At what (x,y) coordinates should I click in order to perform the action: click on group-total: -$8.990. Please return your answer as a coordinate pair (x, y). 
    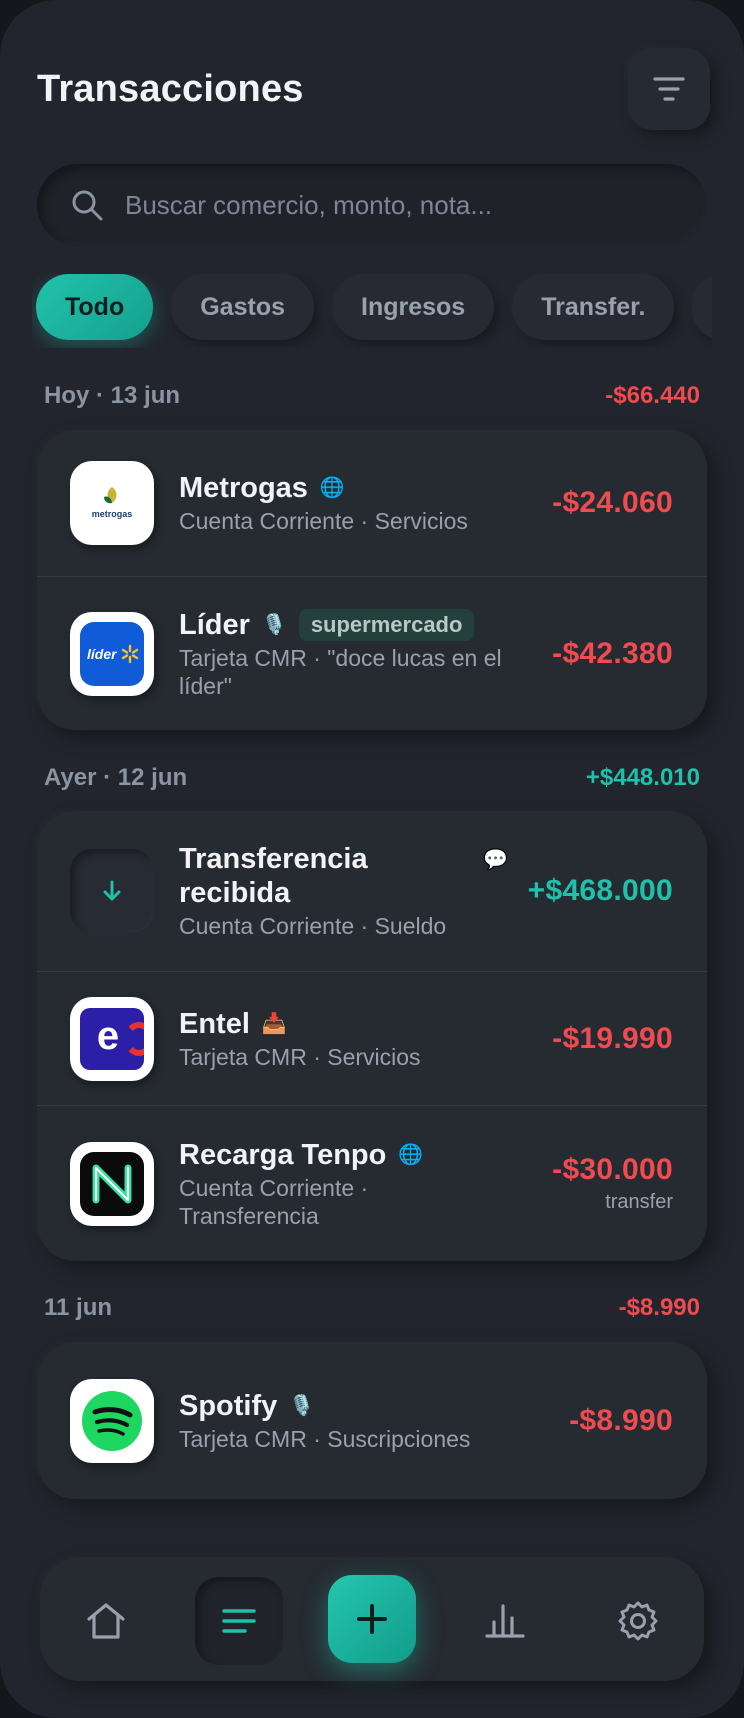
    Looking at the image, I should click on (659, 1307).